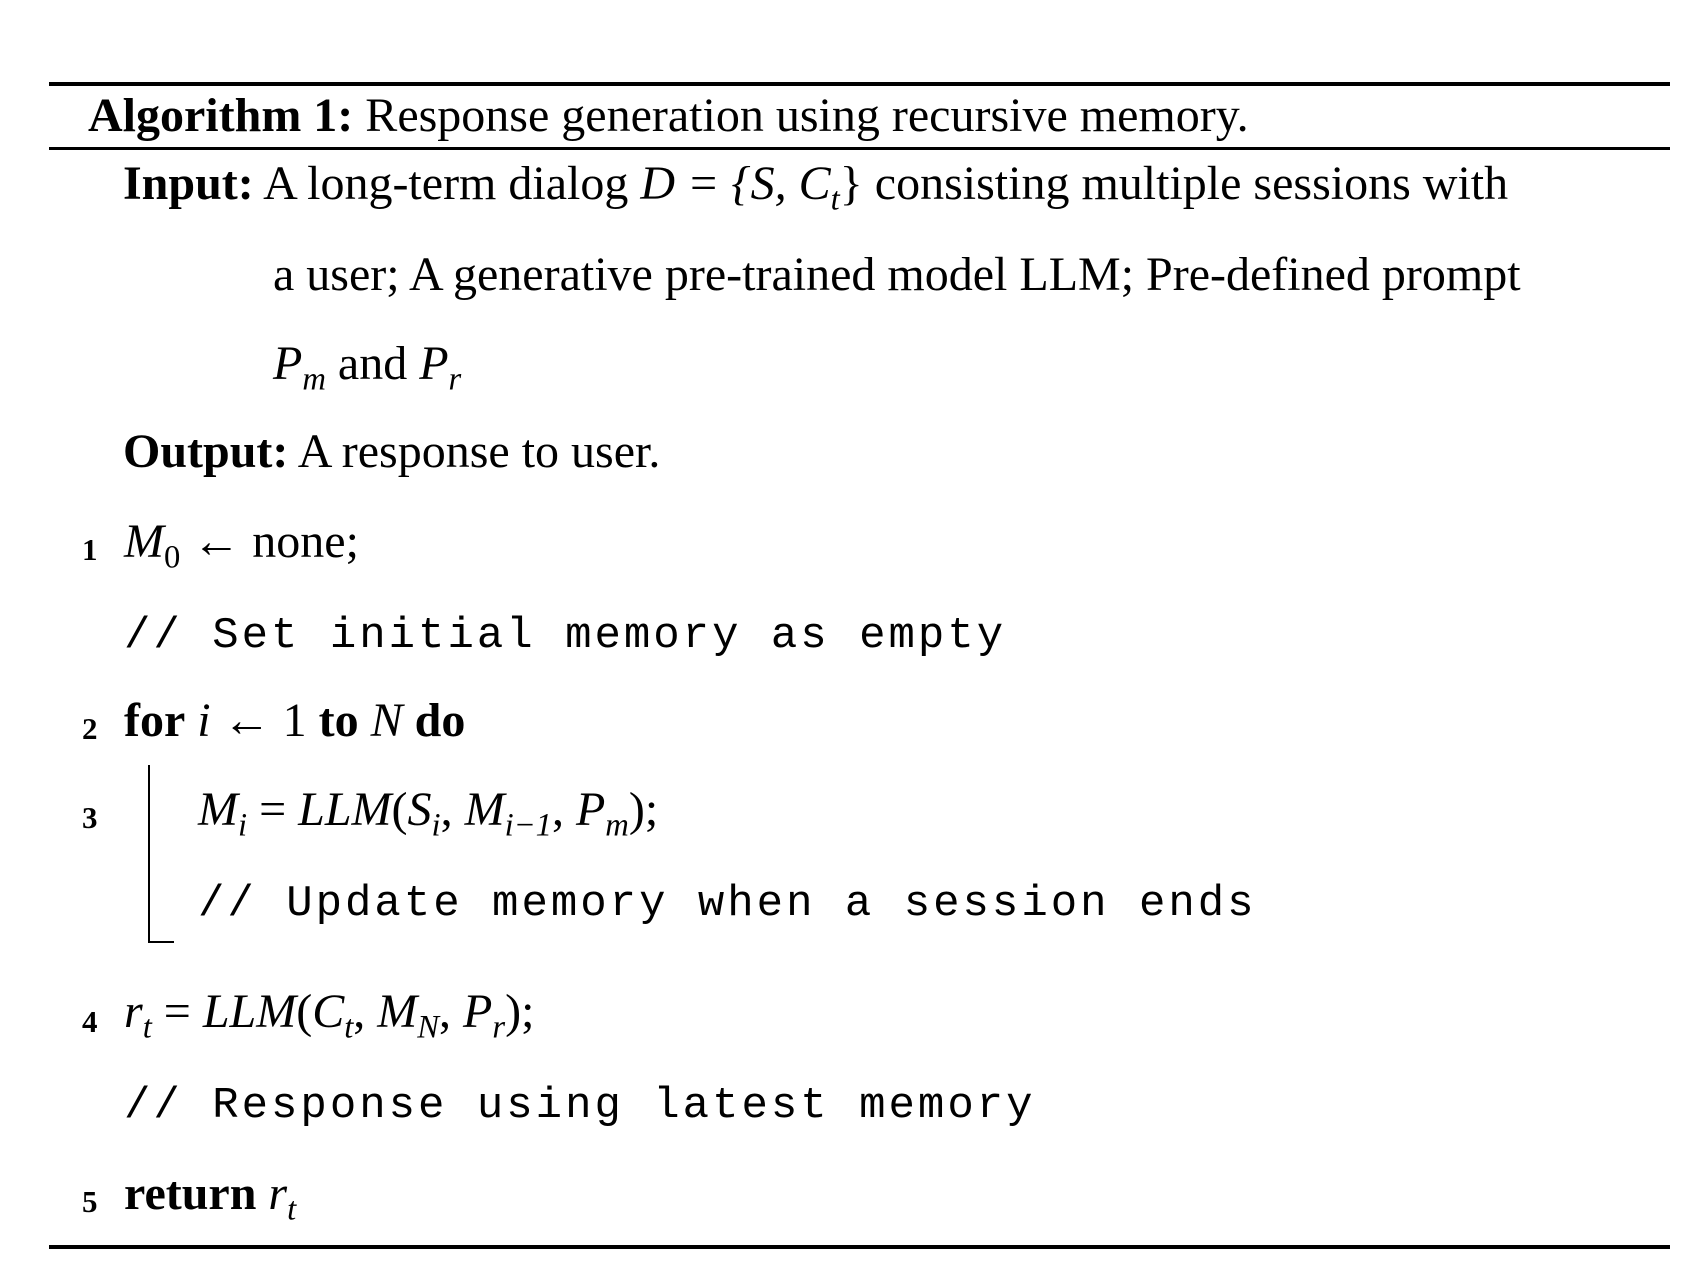  What do you see at coordinates (338, 720) in the screenshot?
I see `keyword-to: to` at bounding box center [338, 720].